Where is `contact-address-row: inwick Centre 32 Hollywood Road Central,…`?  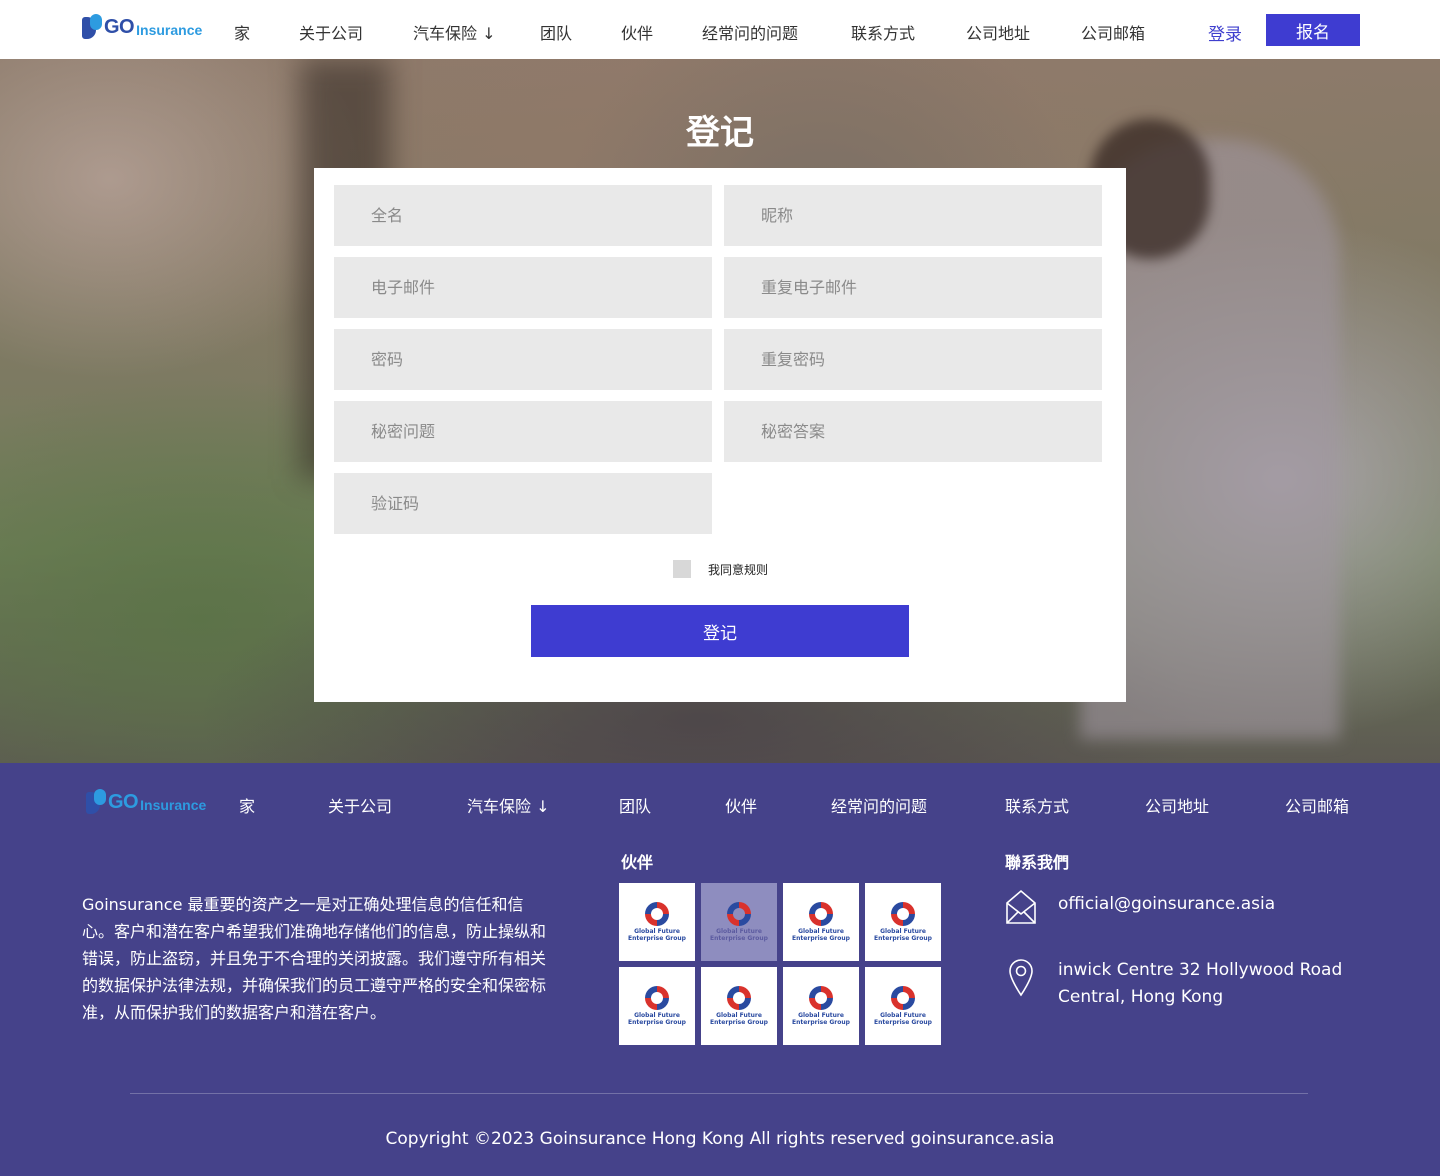
contact-address-row: inwick Centre 32 Hollywood Road Central,… is located at coordinates (1173, 984).